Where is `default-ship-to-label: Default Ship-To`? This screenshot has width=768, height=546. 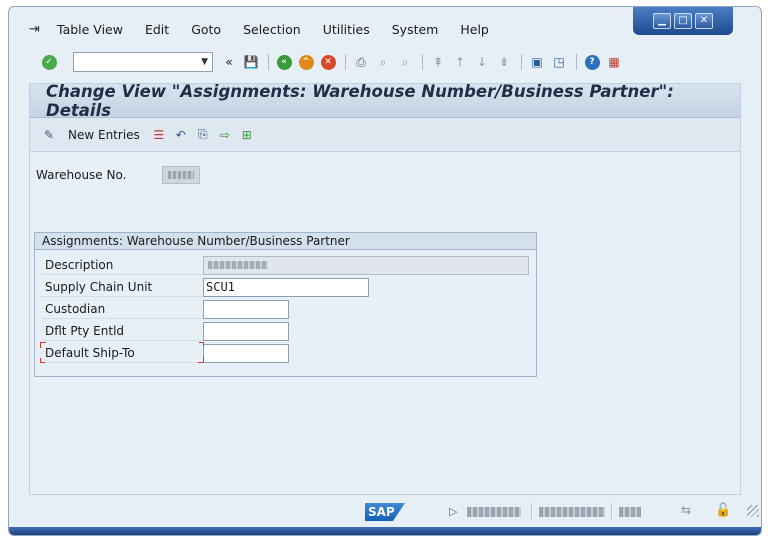
default-ship-to-label: Default Ship-To is located at coordinates (122, 352).